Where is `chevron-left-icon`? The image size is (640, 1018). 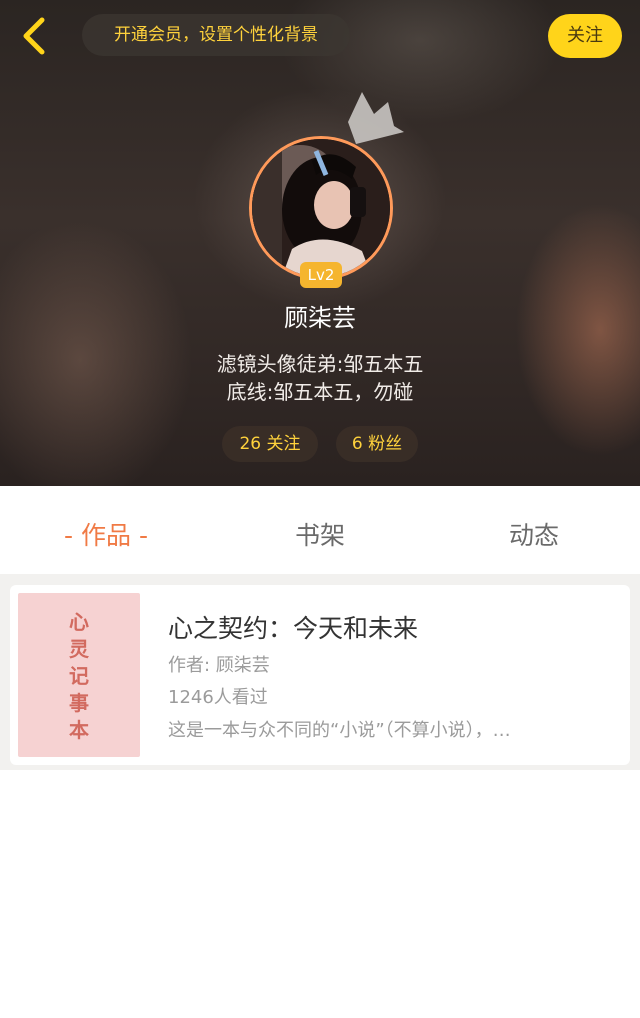 chevron-left-icon is located at coordinates (34, 36).